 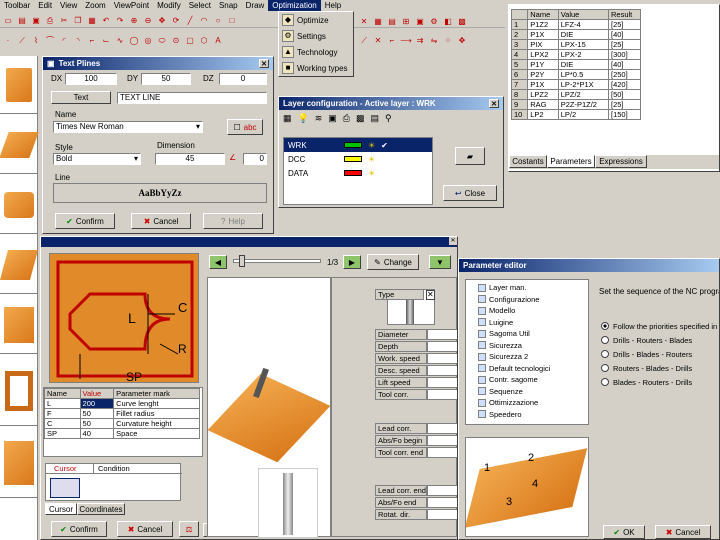 What do you see at coordinates (189, 529) in the screenshot?
I see `scale-icon: ⚖` at bounding box center [189, 529].